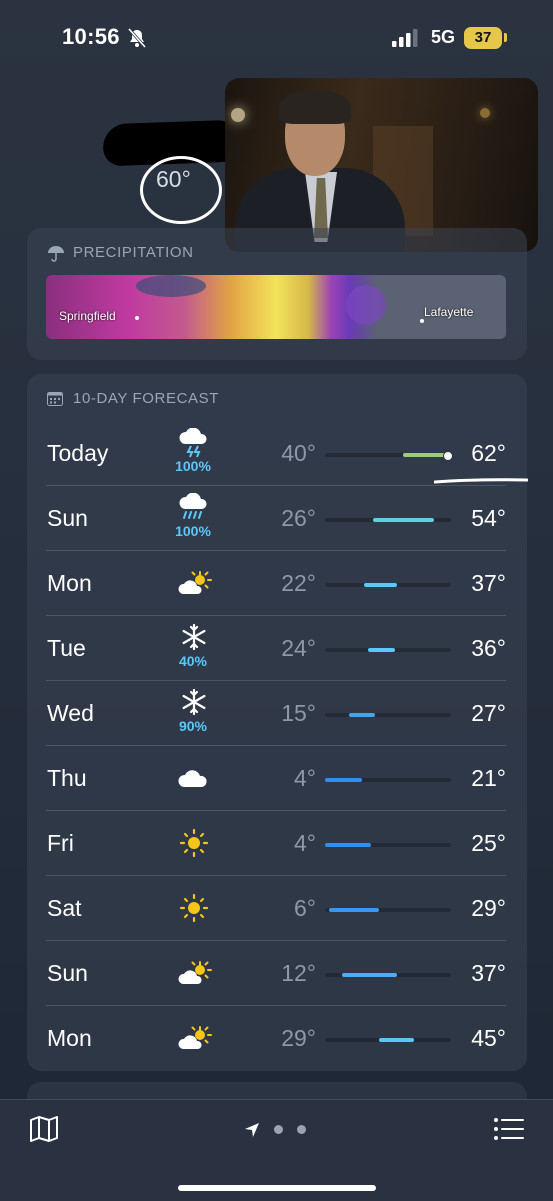  What do you see at coordinates (55, 399) in the screenshot?
I see `calendar-icon` at bounding box center [55, 399].